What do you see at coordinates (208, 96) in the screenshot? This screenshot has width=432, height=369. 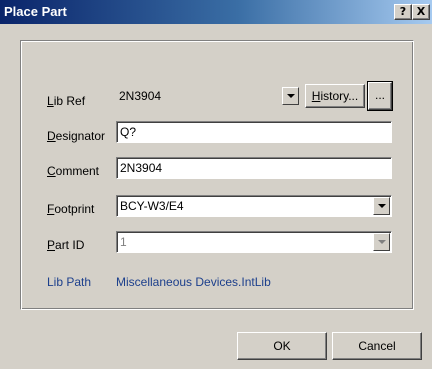 I see `lib-ref-combo: 2N3904` at bounding box center [208, 96].